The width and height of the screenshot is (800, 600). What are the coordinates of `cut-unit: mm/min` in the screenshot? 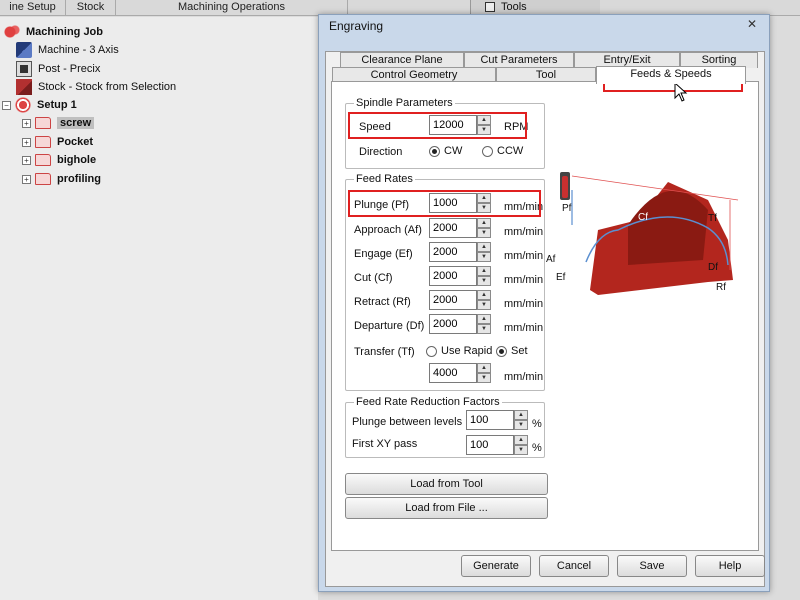 It's located at (524, 280).